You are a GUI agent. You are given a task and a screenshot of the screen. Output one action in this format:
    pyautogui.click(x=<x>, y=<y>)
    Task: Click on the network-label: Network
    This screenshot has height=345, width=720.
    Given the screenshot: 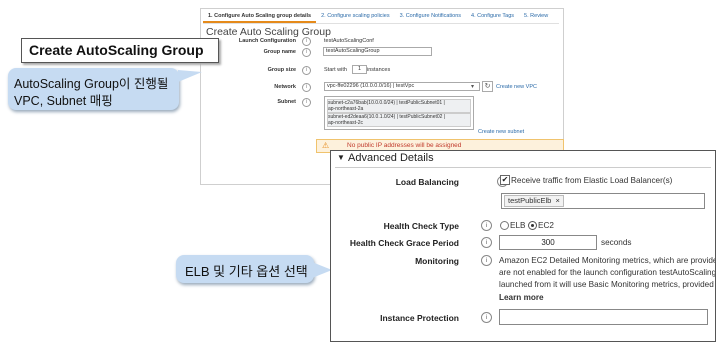 What is the action you would take?
    pyautogui.click(x=285, y=87)
    